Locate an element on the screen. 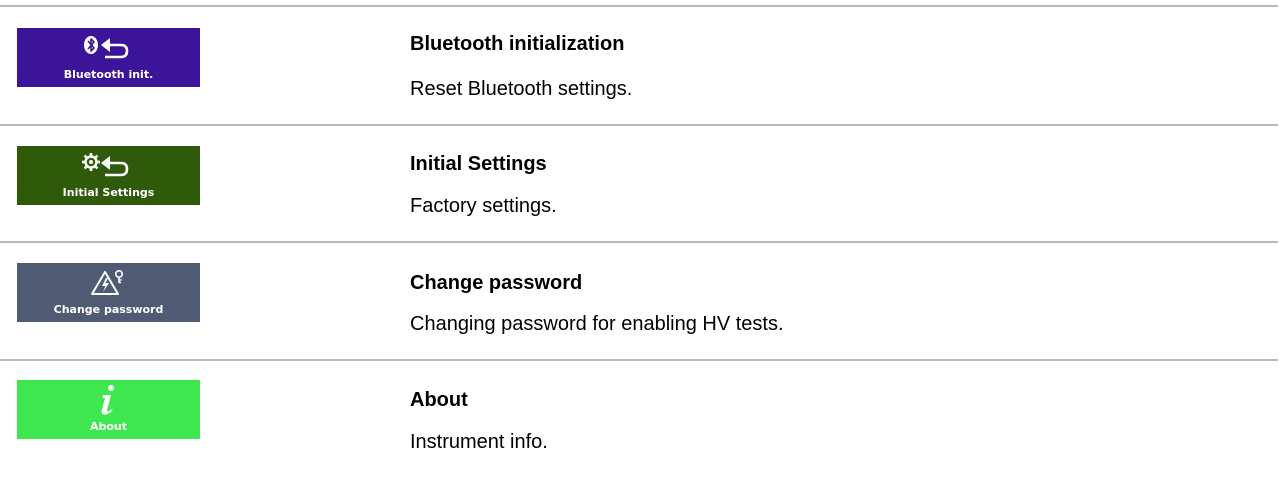  item-description: Changing password for enabling HV tests. is located at coordinates (597, 324).